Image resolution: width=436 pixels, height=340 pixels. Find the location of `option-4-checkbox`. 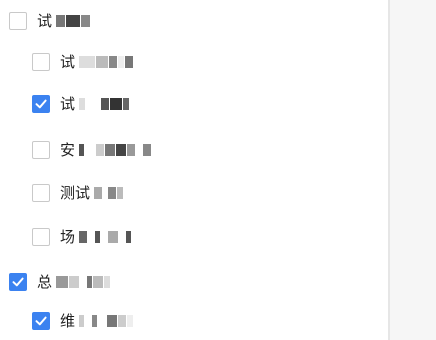

option-4-checkbox is located at coordinates (41, 150).